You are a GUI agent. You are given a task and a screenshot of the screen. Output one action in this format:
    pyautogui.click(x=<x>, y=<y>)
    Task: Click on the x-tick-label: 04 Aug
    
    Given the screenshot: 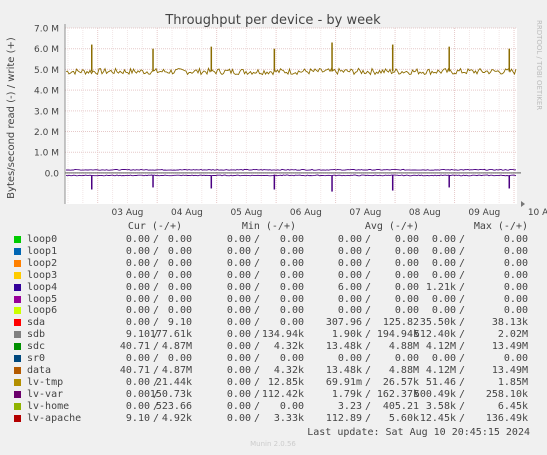 What is the action you would take?
    pyautogui.click(x=187, y=213)
    